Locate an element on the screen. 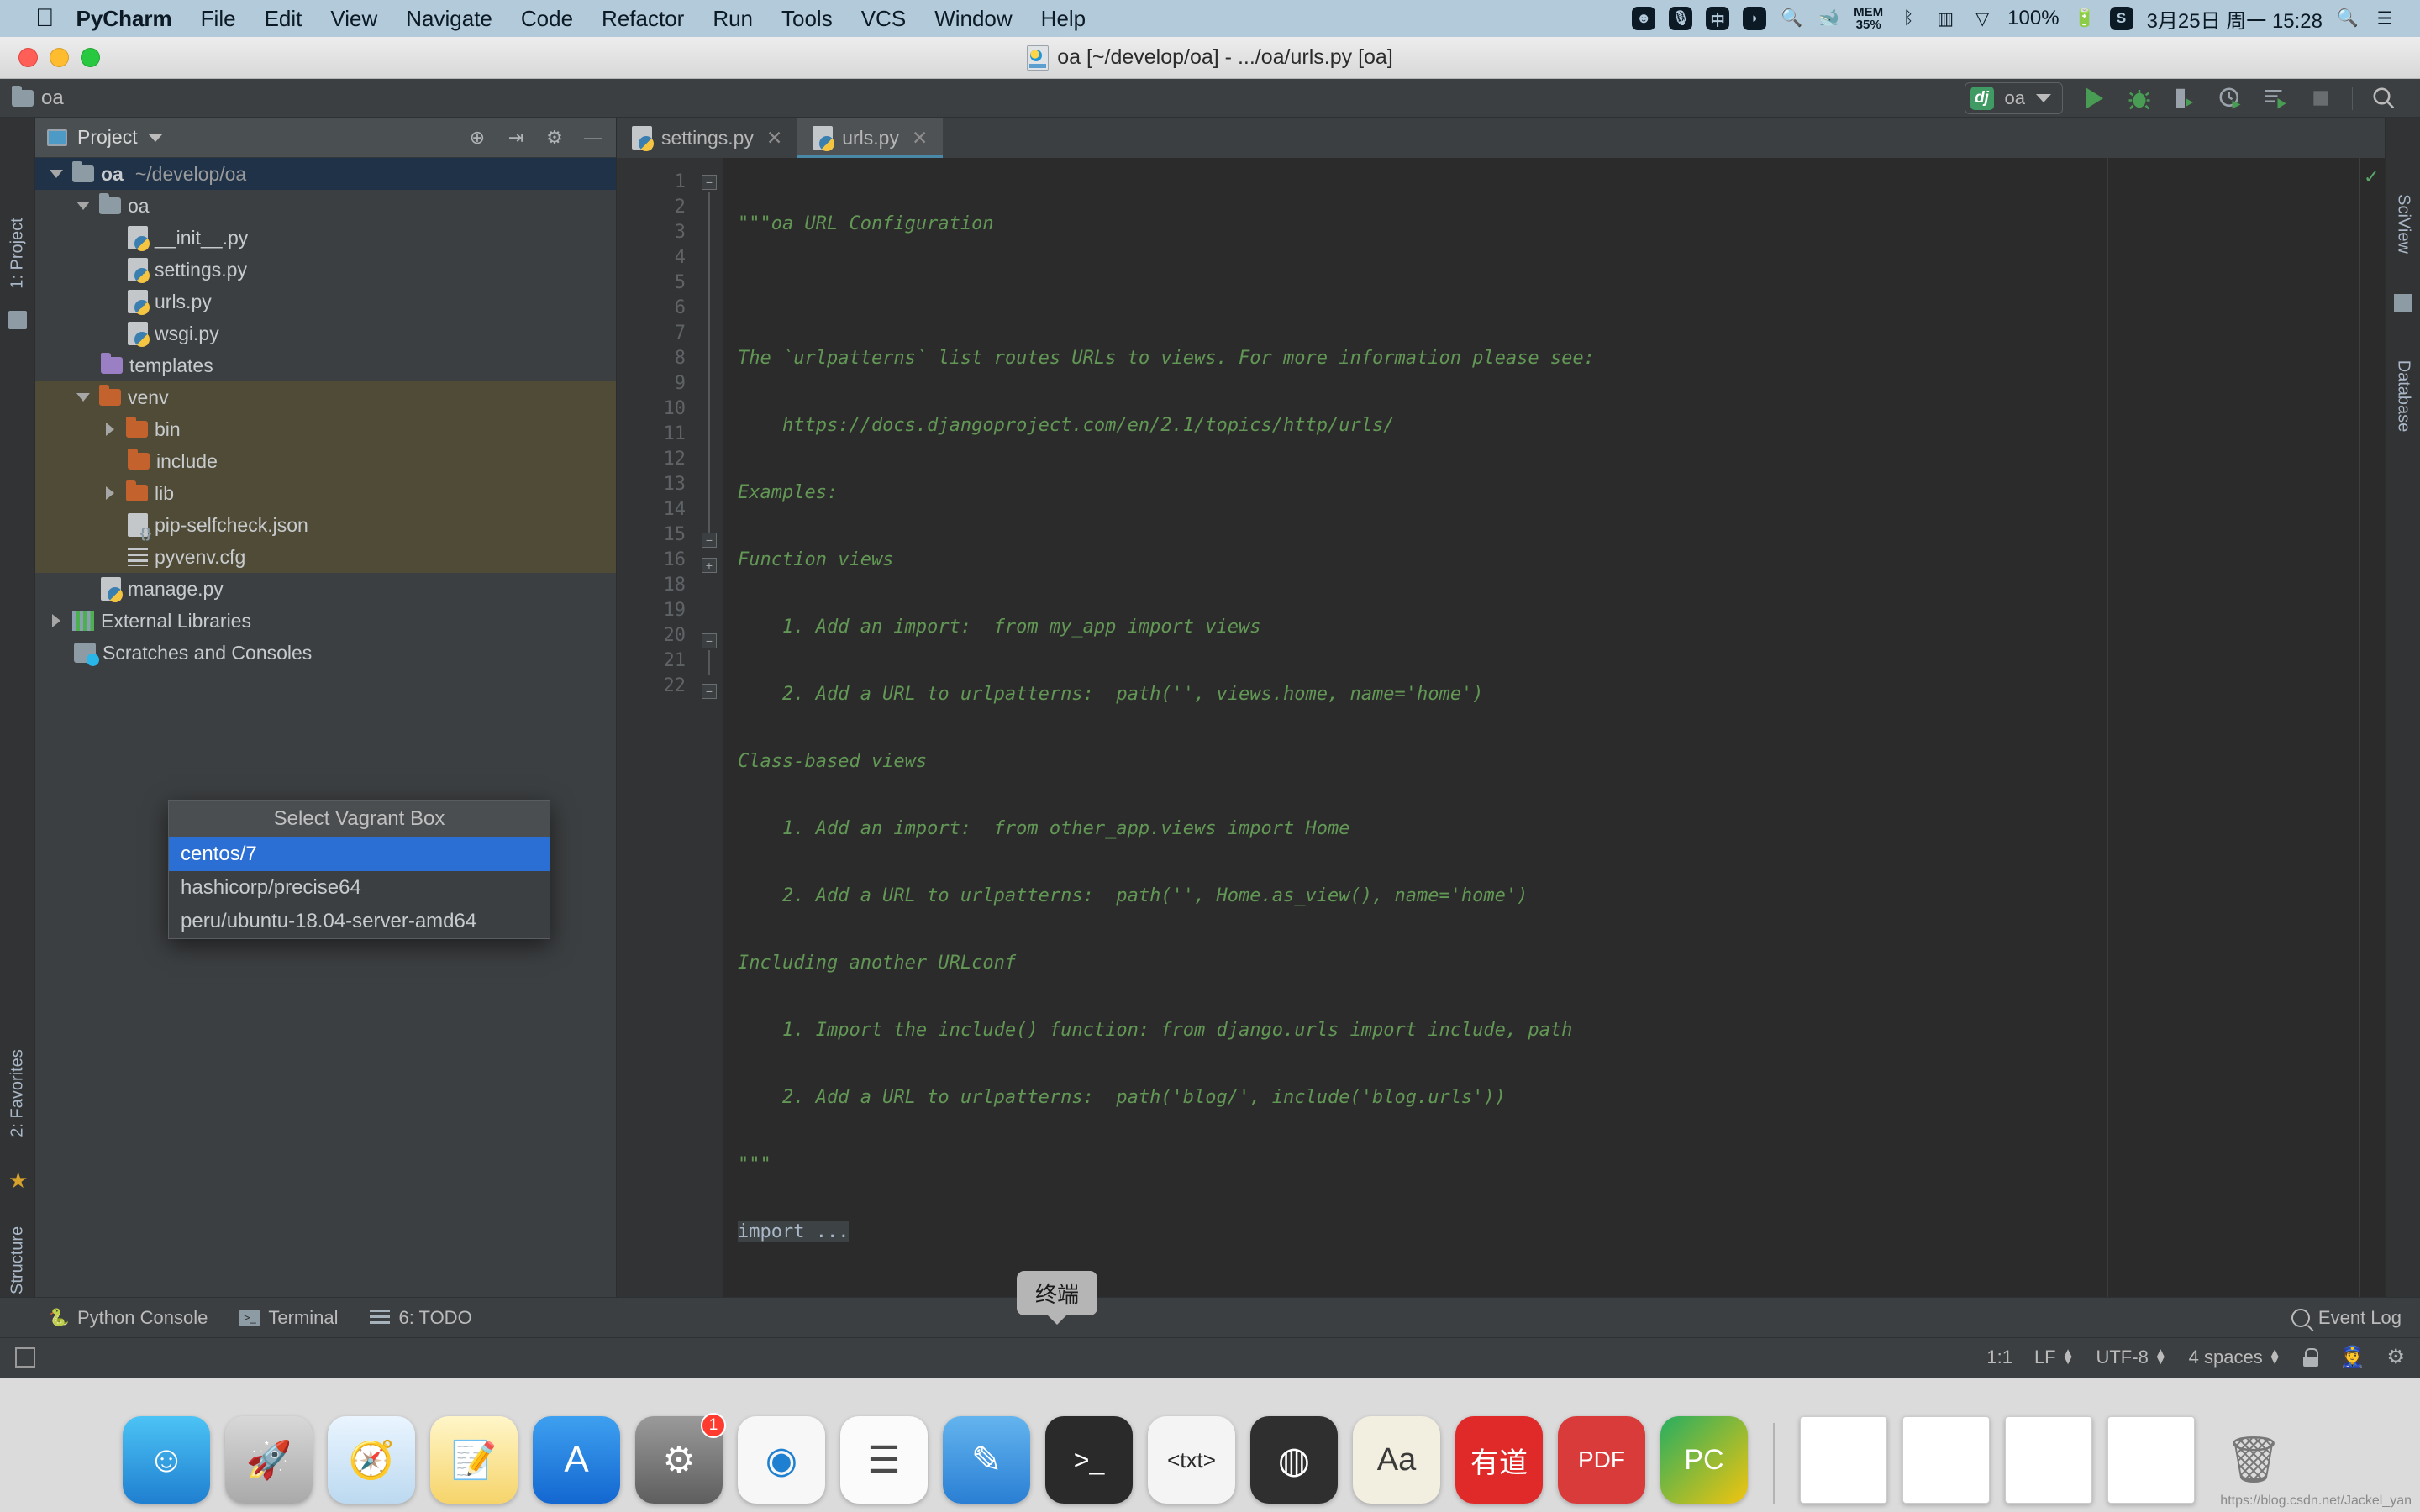 Image resolution: width=2420 pixels, height=1512 pixels. code-folding-gutter: − − + − − is located at coordinates (710, 727).